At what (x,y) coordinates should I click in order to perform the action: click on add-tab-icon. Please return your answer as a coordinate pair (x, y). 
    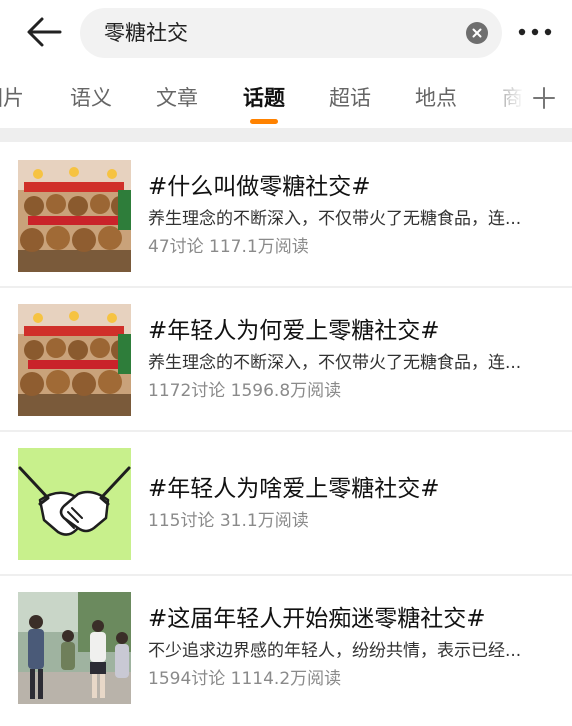
    Looking at the image, I should click on (544, 98).